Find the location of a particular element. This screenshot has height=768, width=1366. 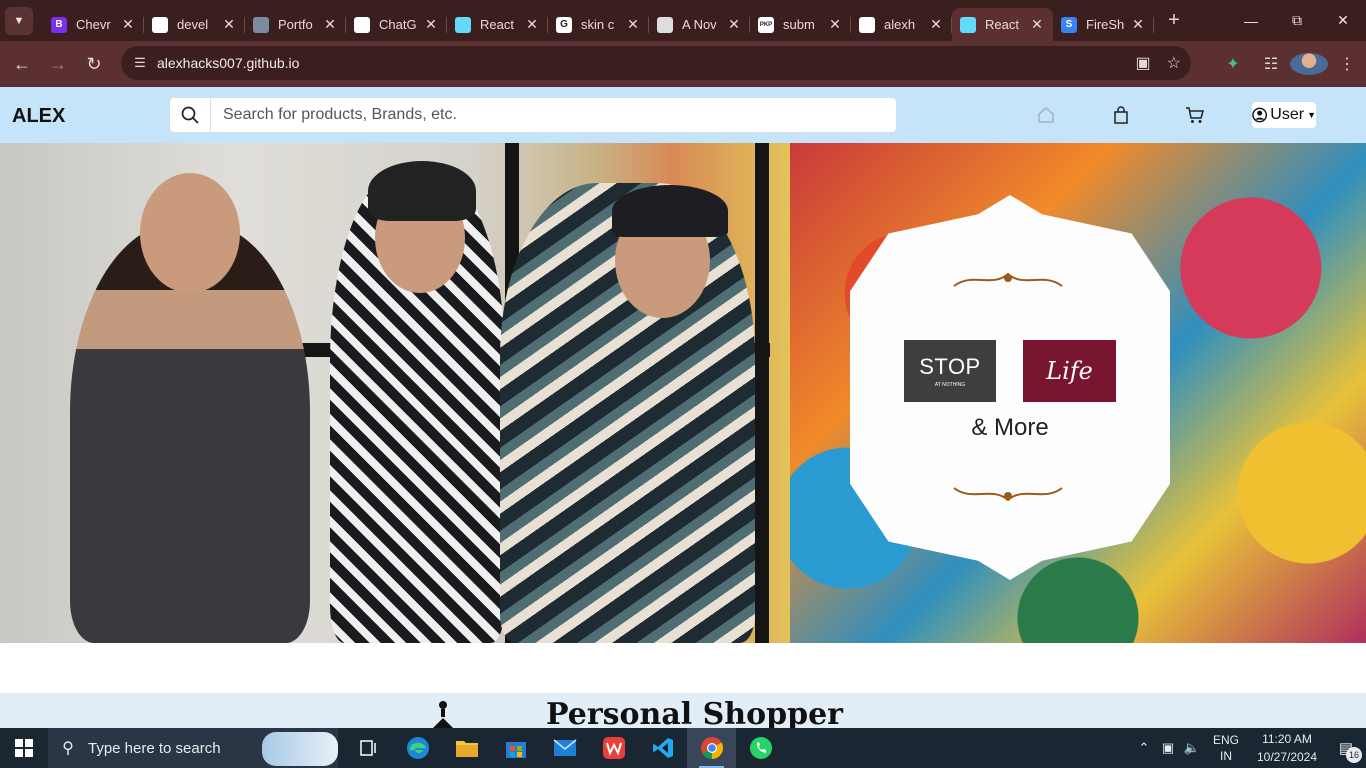

notification-center-button: ▤ 16 is located at coordinates (1346, 751).